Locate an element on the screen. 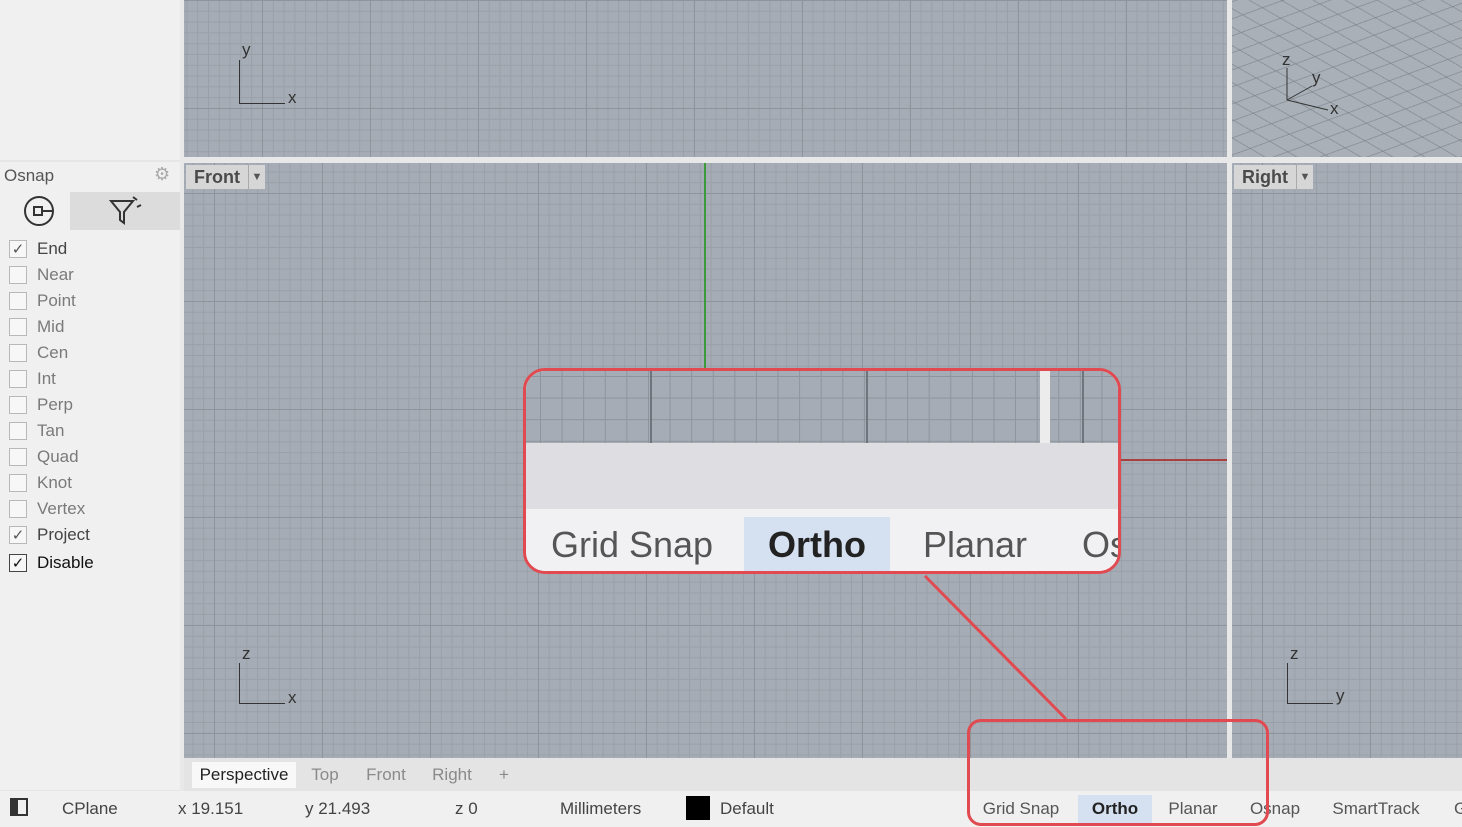  viewport-tab-bar: Perspective Top Front Right + is located at coordinates (823, 774).